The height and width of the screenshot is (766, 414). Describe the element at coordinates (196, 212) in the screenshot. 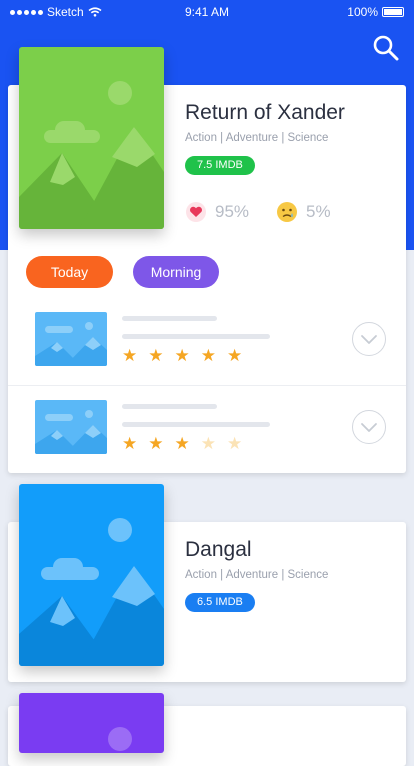

I see `heart-icon` at that location.